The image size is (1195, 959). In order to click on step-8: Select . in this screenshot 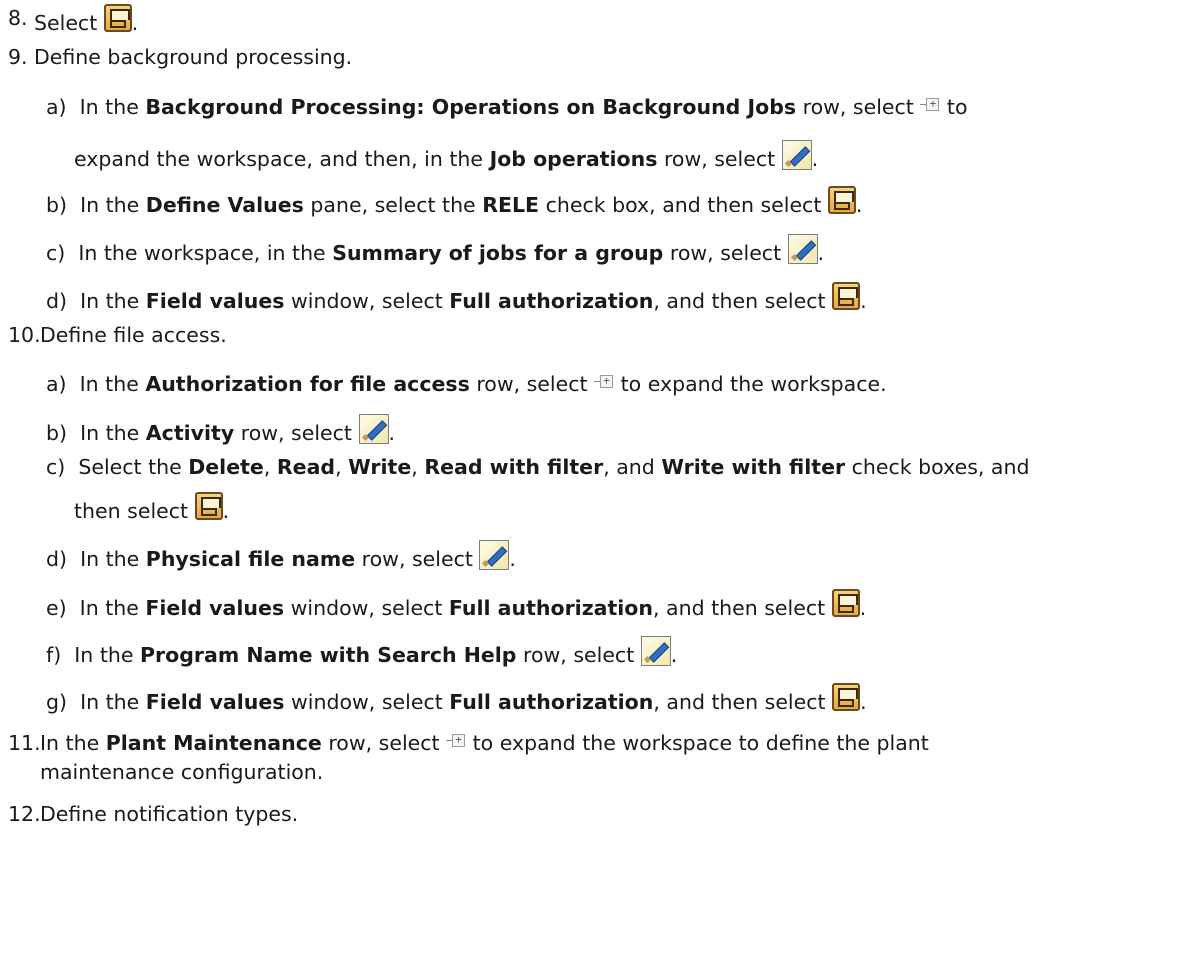, I will do `click(86, 20)`.